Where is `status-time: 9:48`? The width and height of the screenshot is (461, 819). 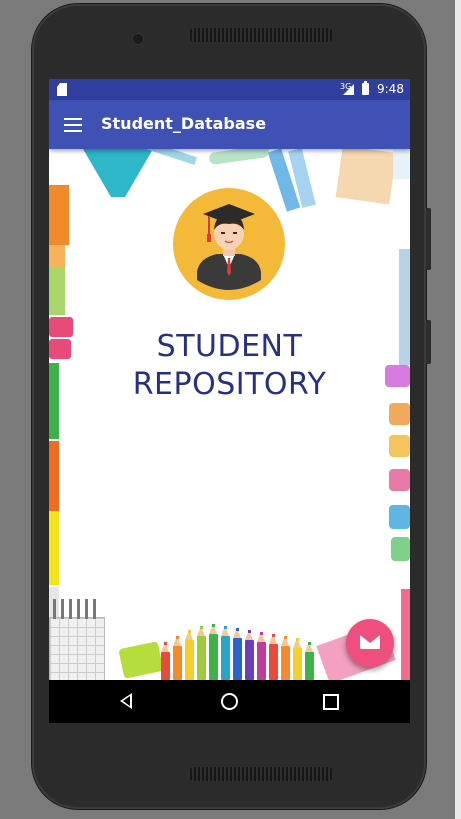 status-time: 9:48 is located at coordinates (390, 89).